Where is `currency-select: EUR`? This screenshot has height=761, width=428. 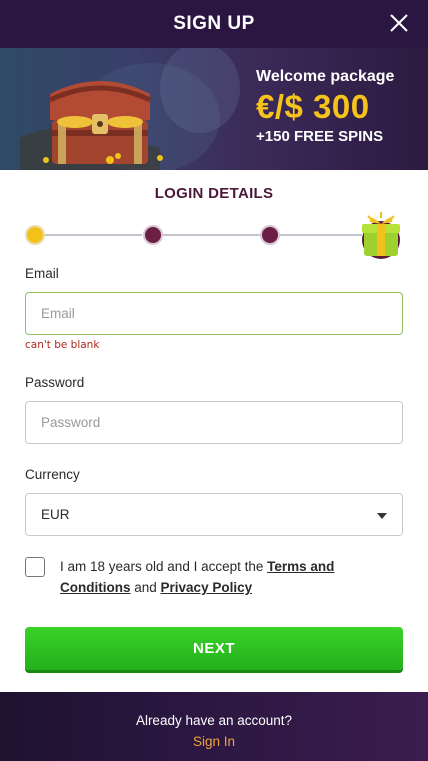 currency-select: EUR is located at coordinates (214, 514).